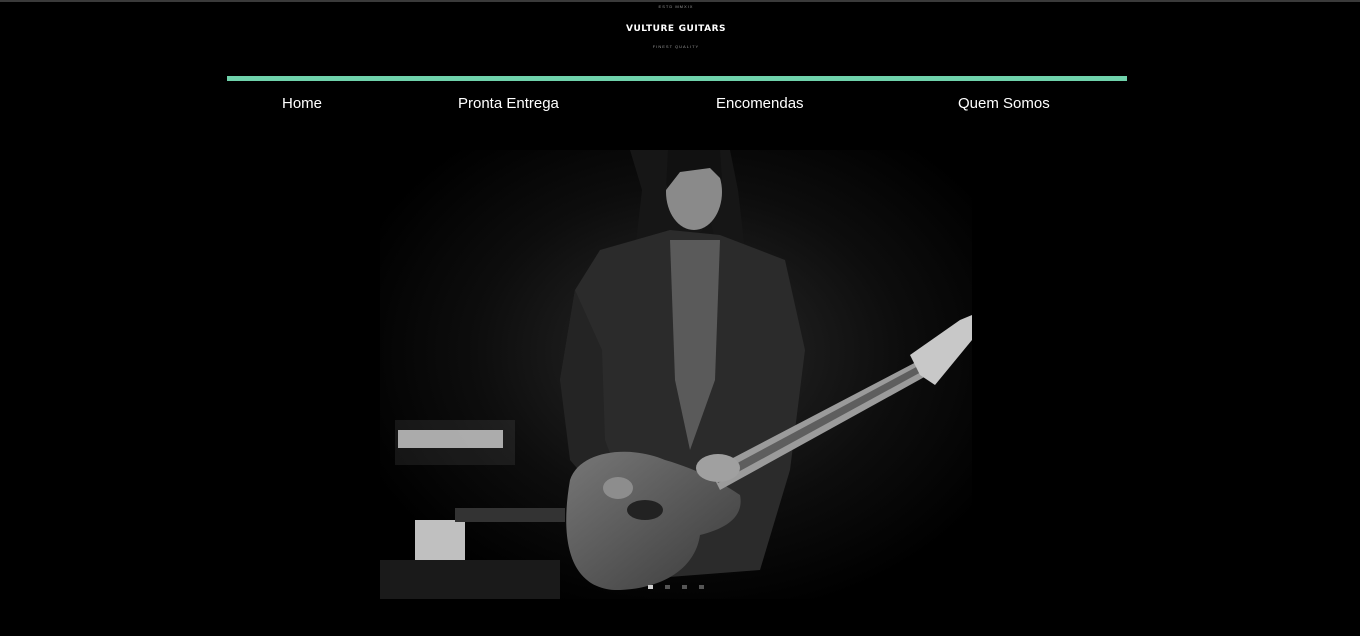 The image size is (1360, 636). Describe the element at coordinates (676, 46) in the screenshot. I see `logo-quality-text: FINEST QUALITY` at that location.